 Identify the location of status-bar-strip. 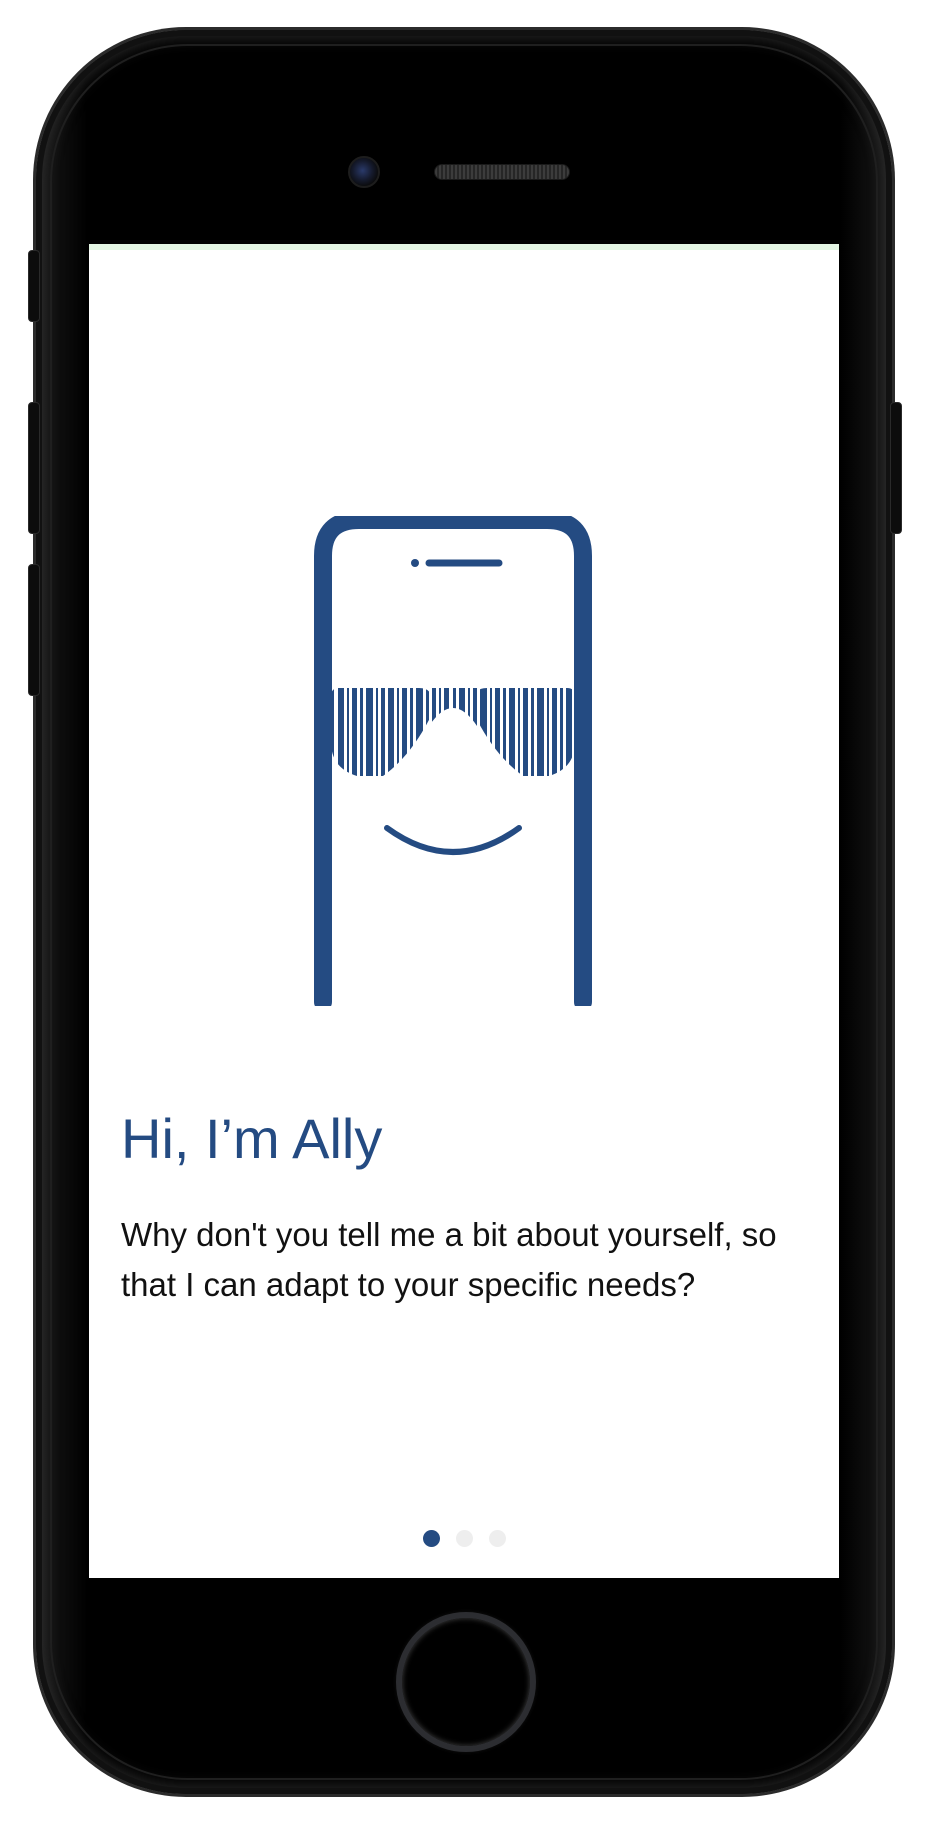
(464, 247).